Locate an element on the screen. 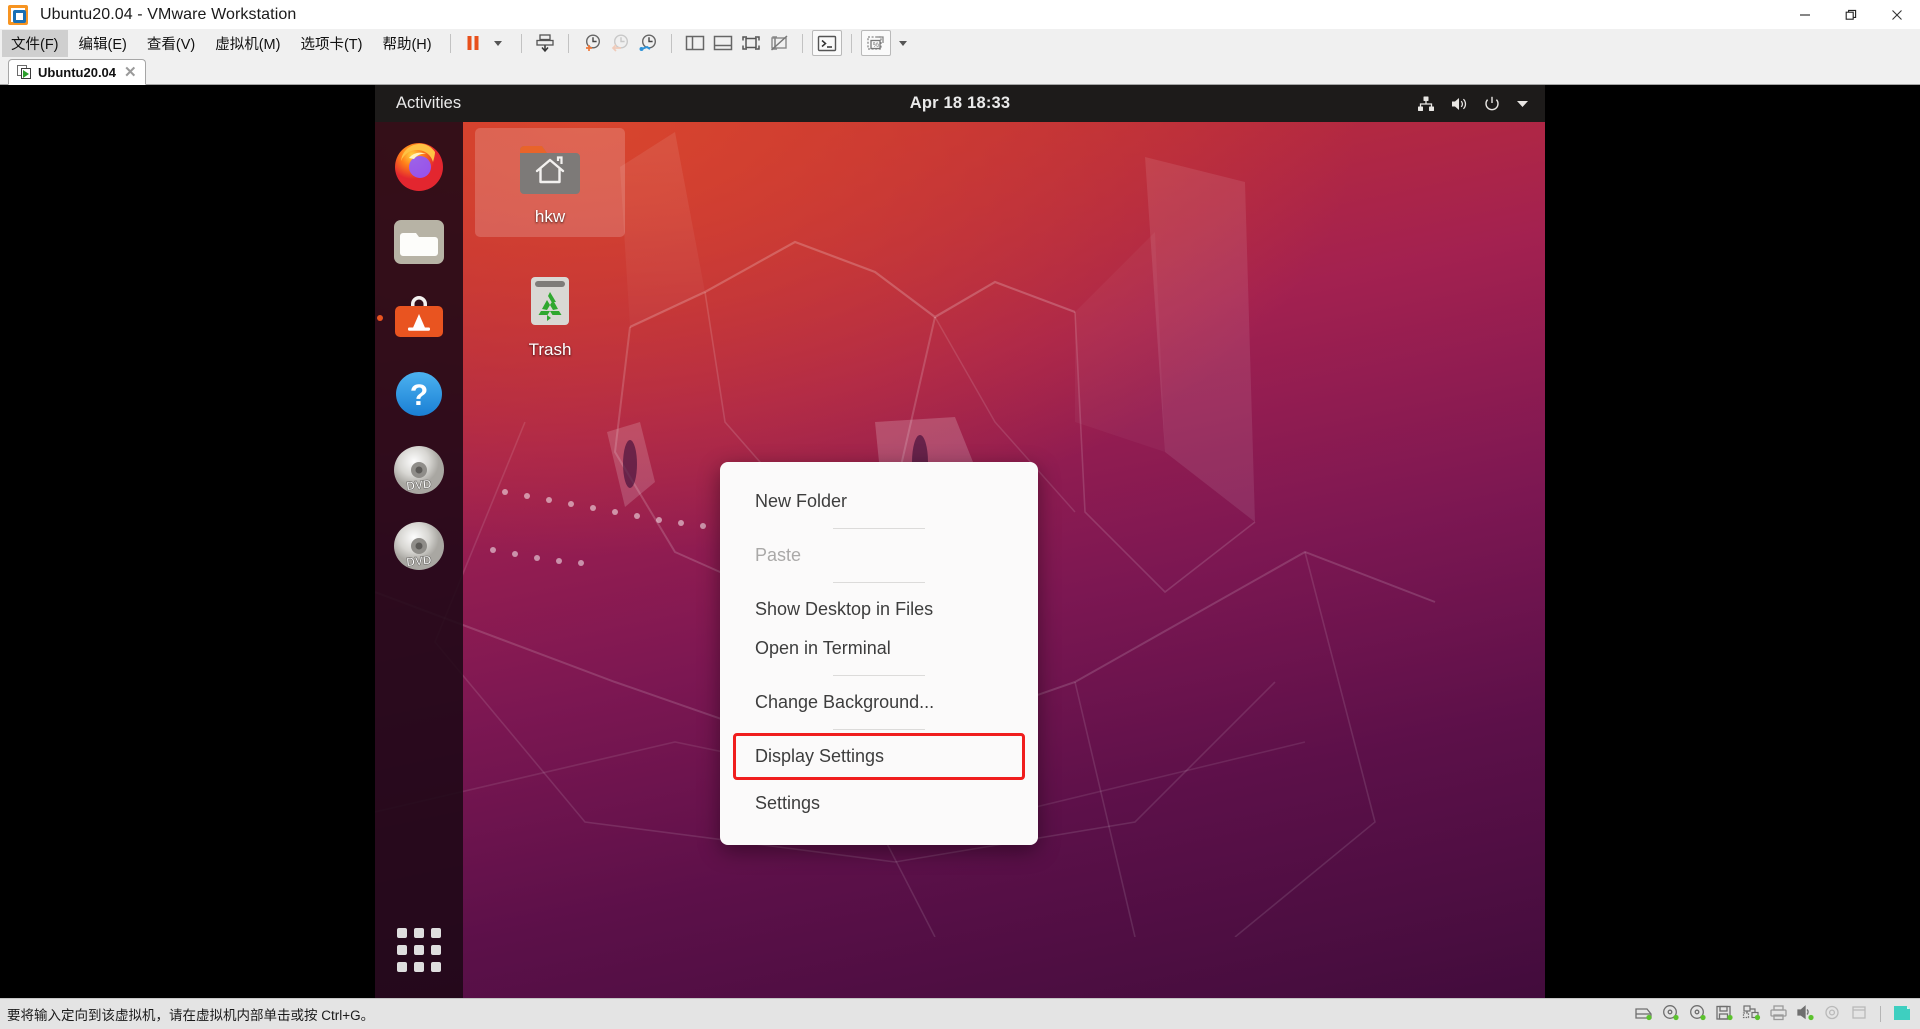 The height and width of the screenshot is (1029, 1920). menu-tabs: 选项卡(T) is located at coordinates (331, 43).